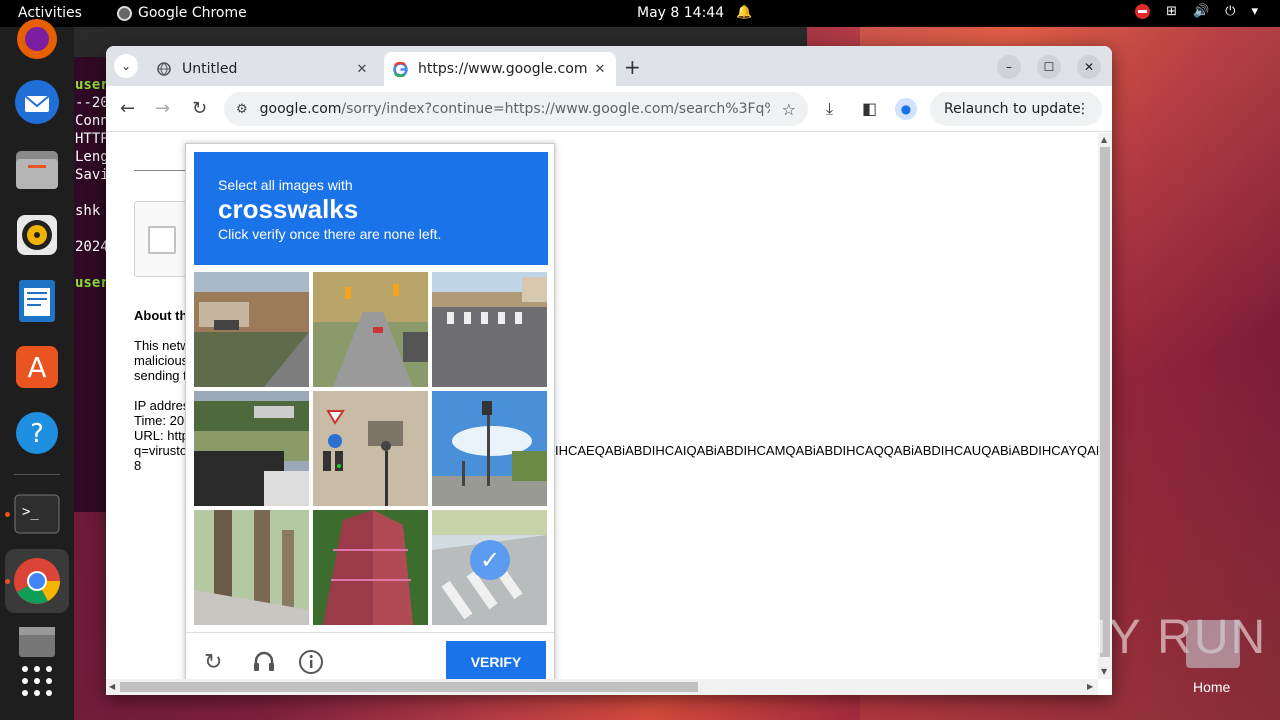  Describe the element at coordinates (1105, 402) in the screenshot. I see `vertical-scroll-thumb` at that location.